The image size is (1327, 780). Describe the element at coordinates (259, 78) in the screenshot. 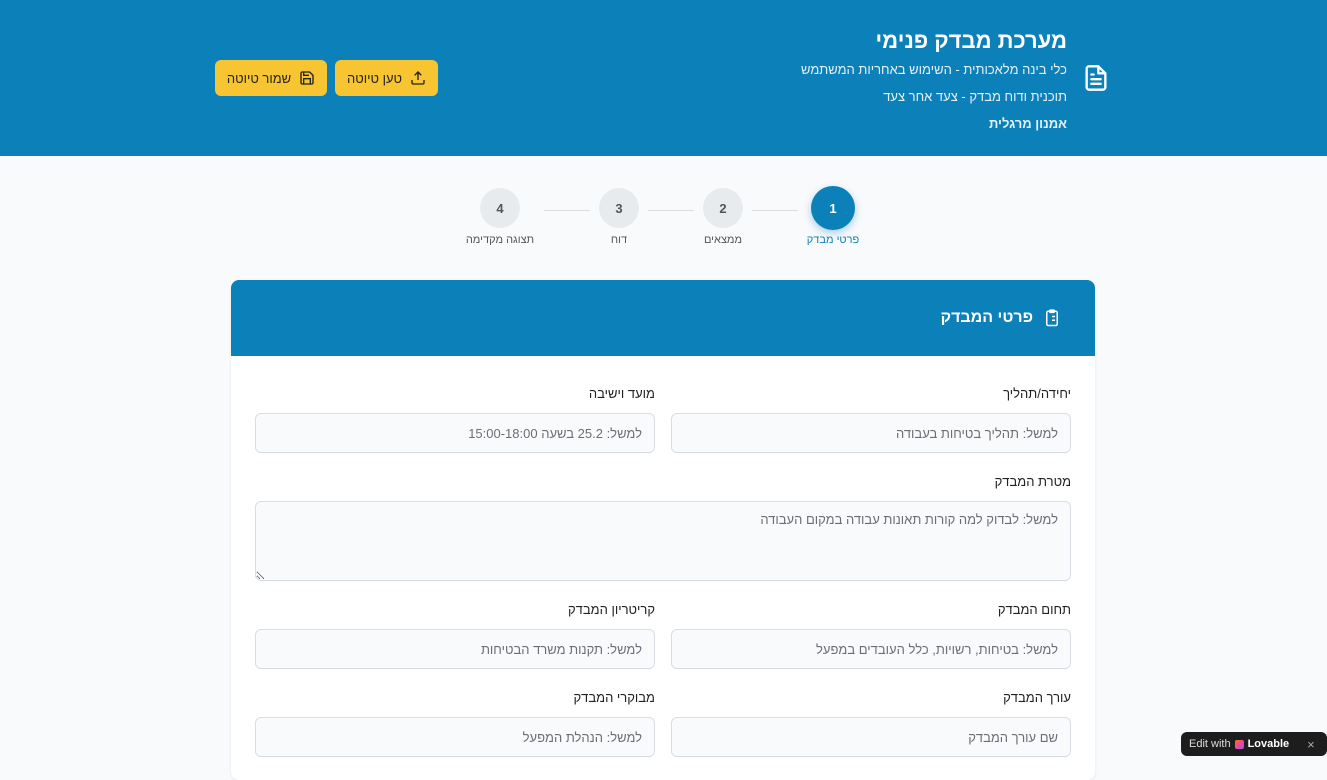

I see `save-draft-label: שמור טיוטה` at that location.